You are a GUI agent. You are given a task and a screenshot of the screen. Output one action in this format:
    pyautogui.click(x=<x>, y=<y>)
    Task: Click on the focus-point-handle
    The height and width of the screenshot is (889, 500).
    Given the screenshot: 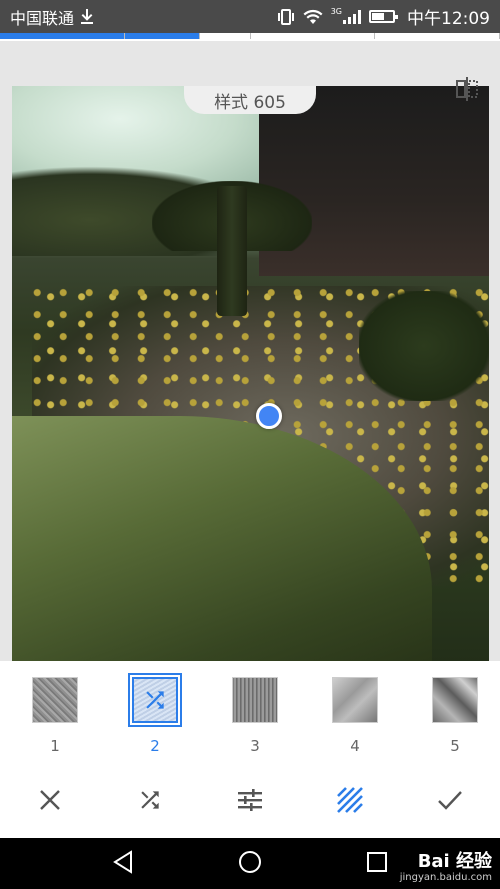 What is the action you would take?
    pyautogui.click(x=269, y=416)
    